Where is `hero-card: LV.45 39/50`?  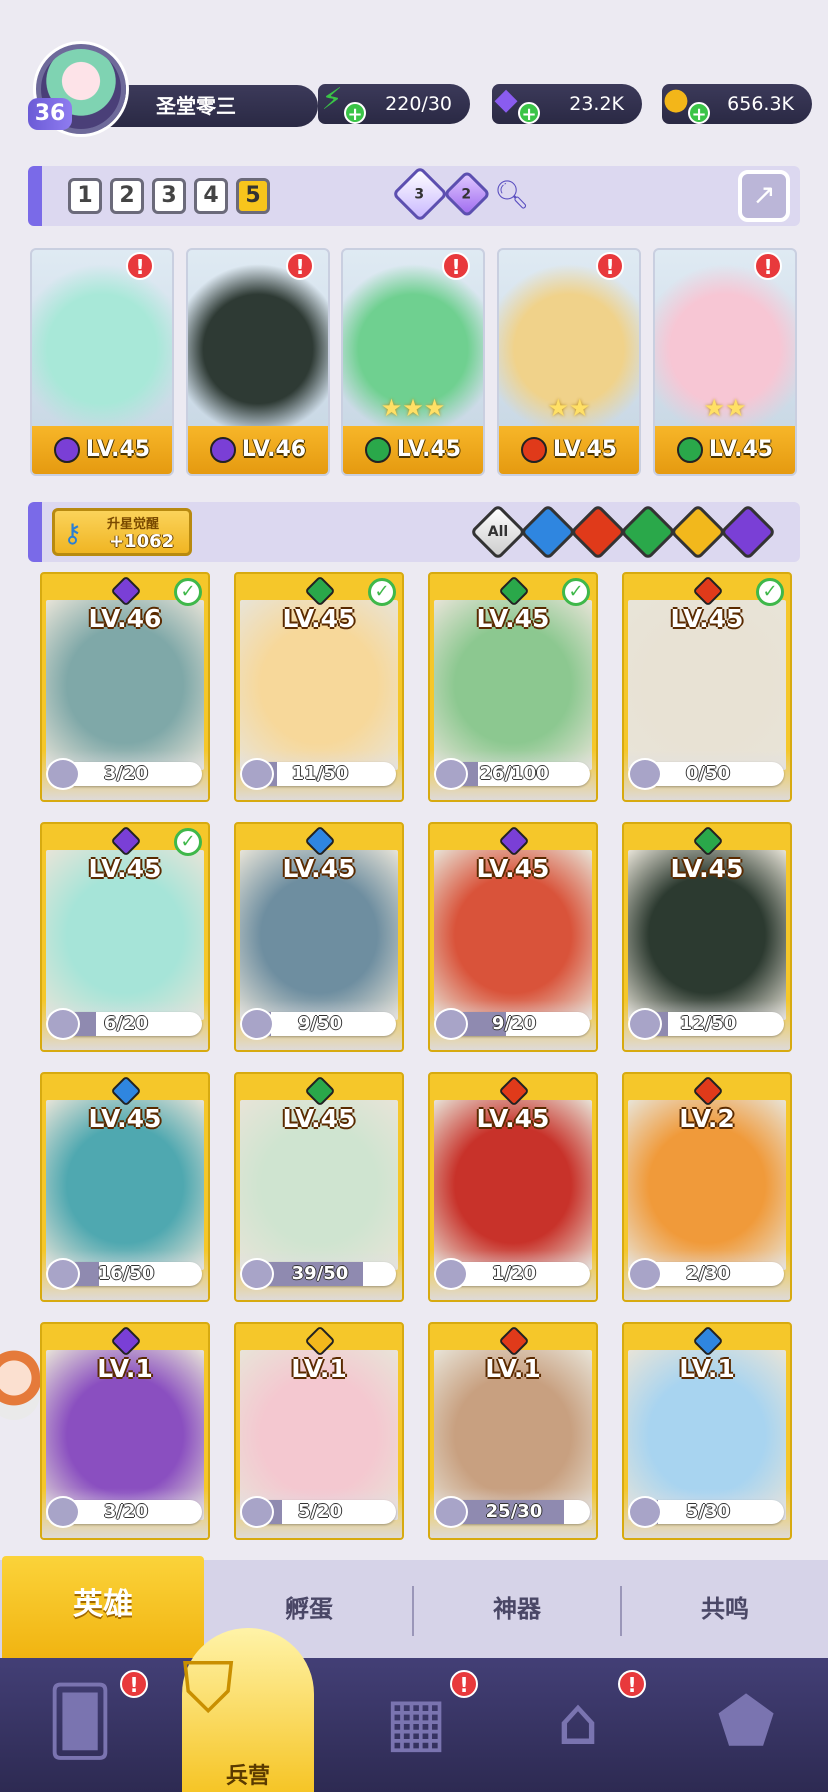 hero-card: LV.45 39/50 is located at coordinates (319, 1187).